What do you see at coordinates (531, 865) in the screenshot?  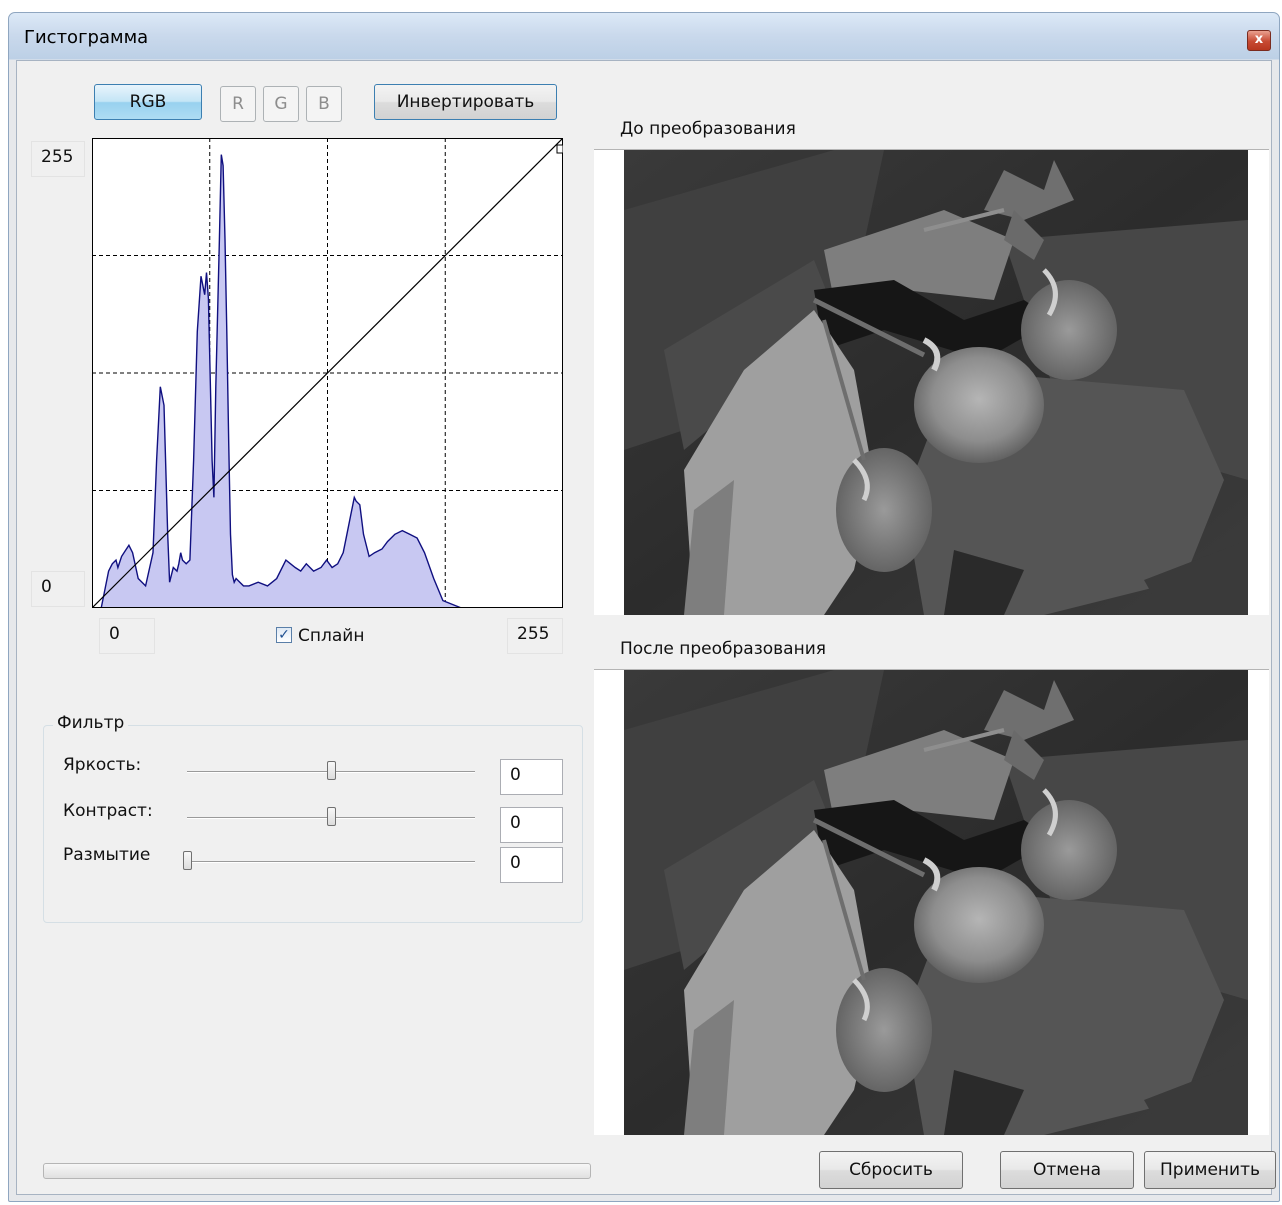 I see `blur-value-field: 0` at bounding box center [531, 865].